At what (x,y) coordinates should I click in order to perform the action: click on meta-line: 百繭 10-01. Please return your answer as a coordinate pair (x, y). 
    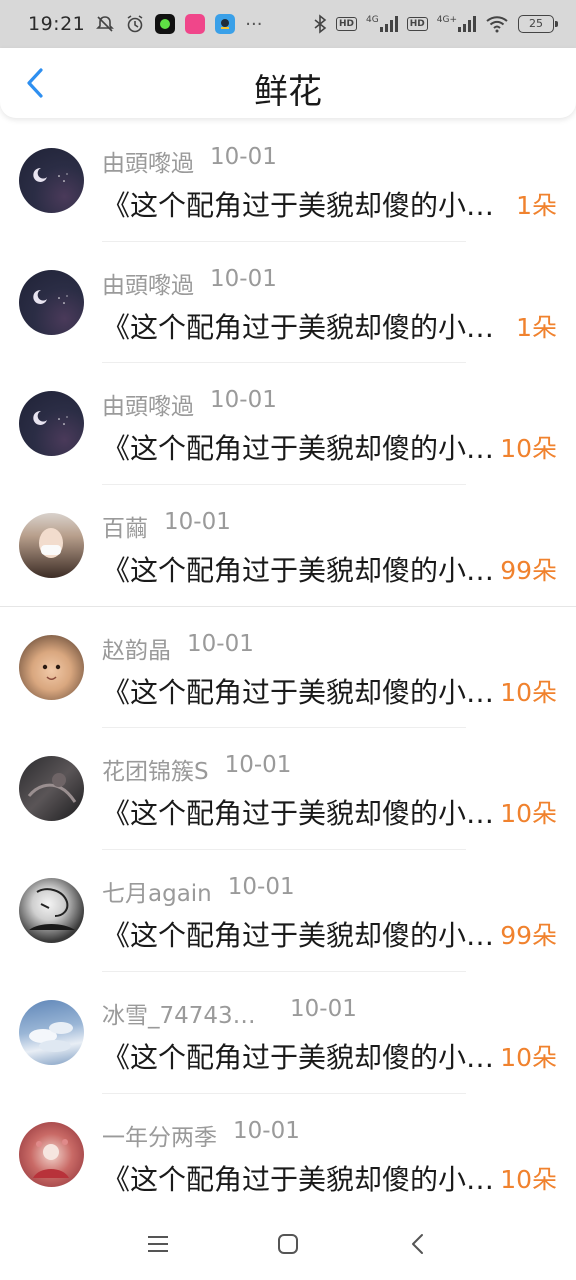
    Looking at the image, I should click on (166, 526).